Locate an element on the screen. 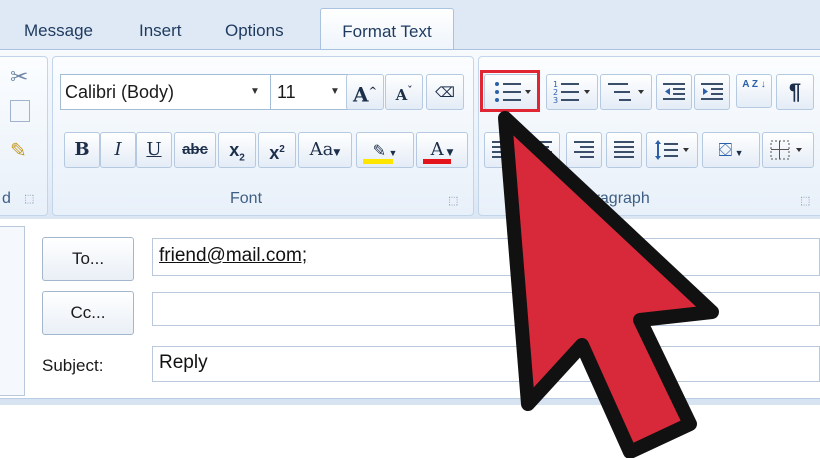  paint-bucket-icon: ⛋ is located at coordinates (725, 150).